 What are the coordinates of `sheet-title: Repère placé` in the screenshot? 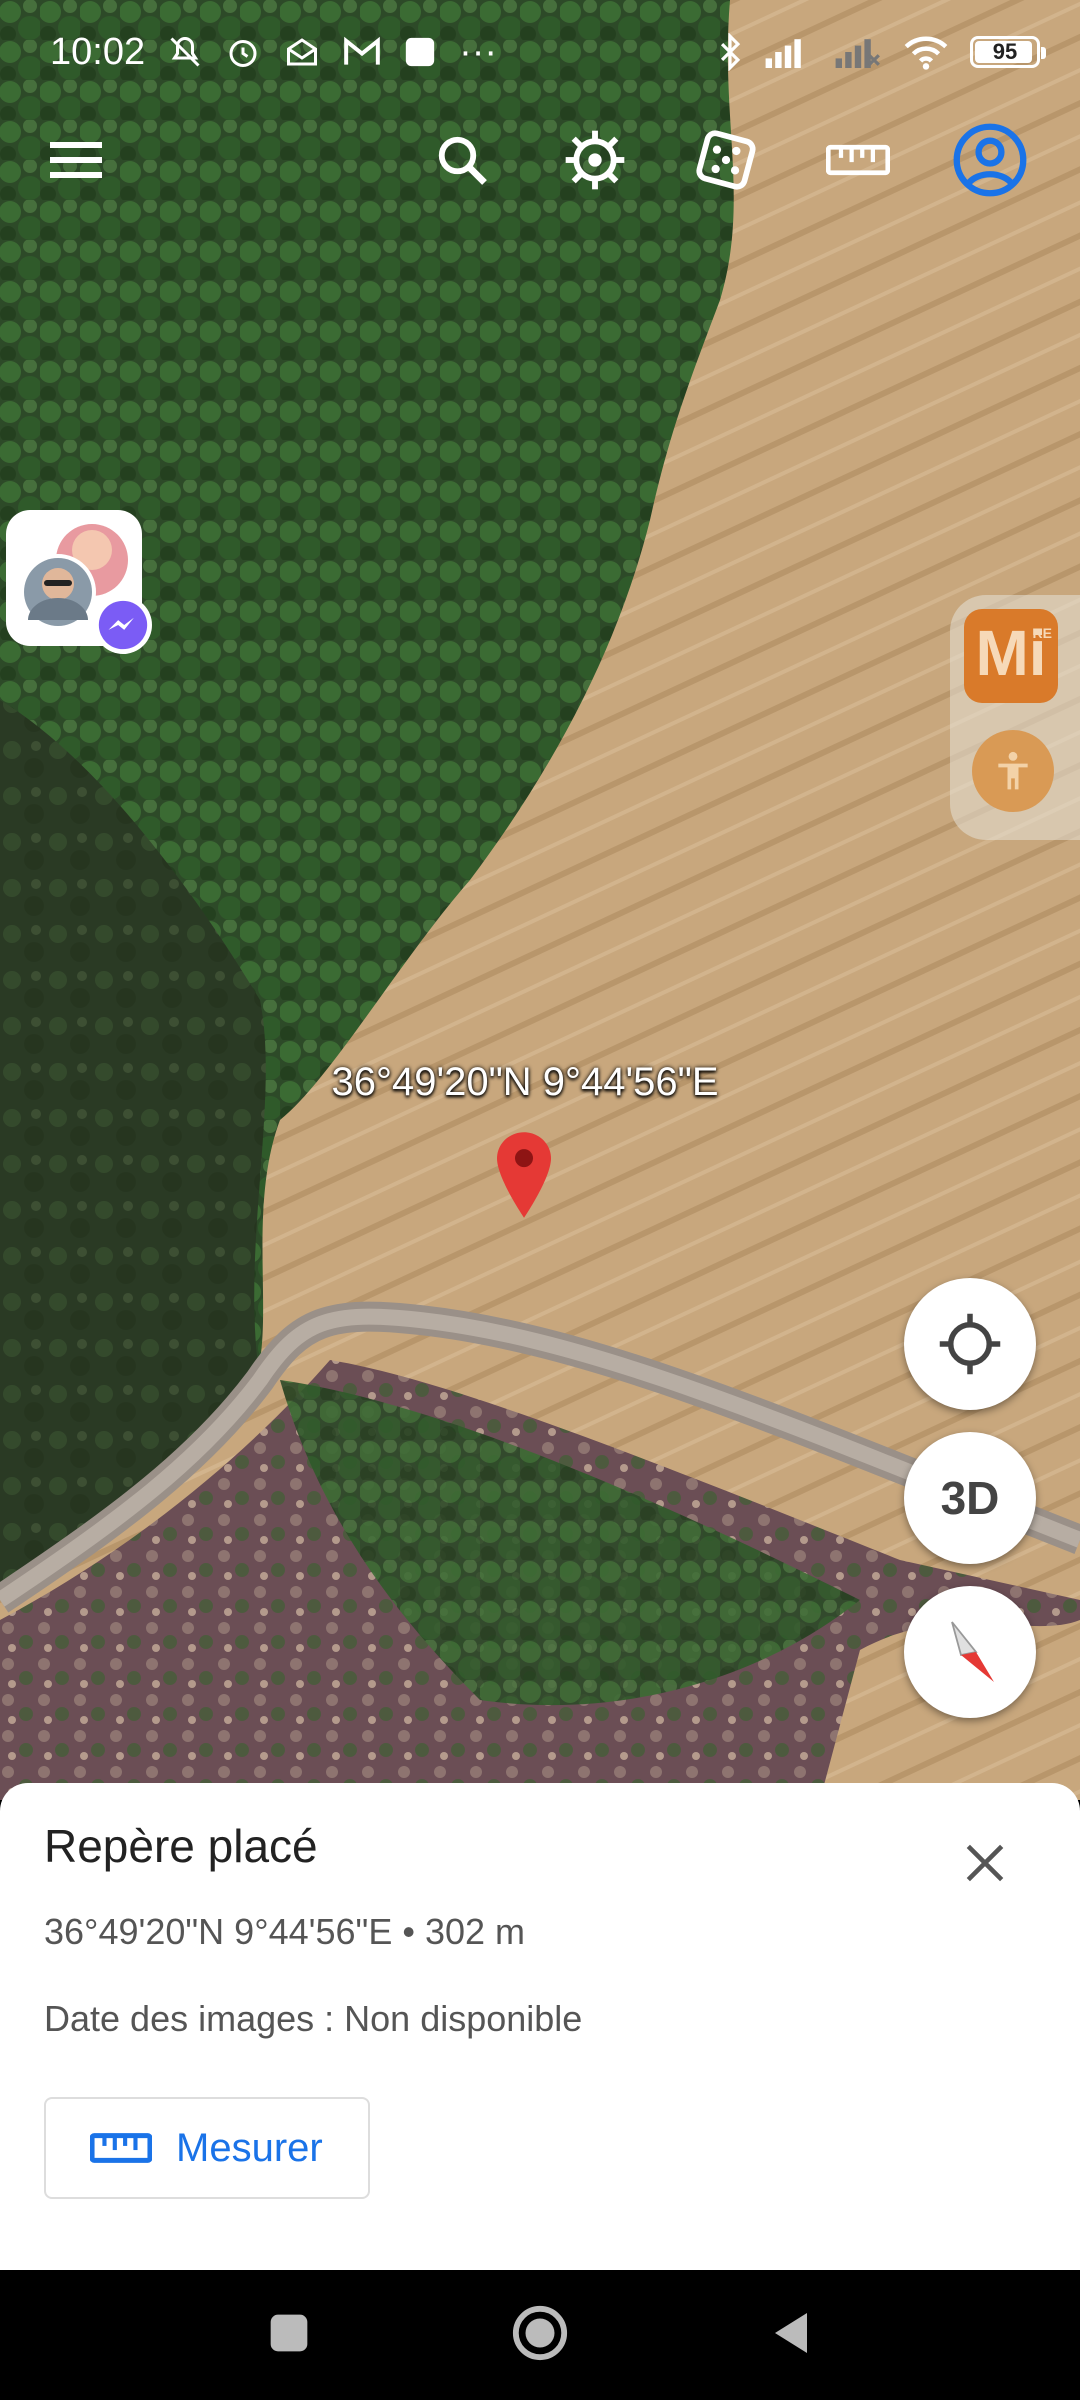 It's located at (181, 1846).